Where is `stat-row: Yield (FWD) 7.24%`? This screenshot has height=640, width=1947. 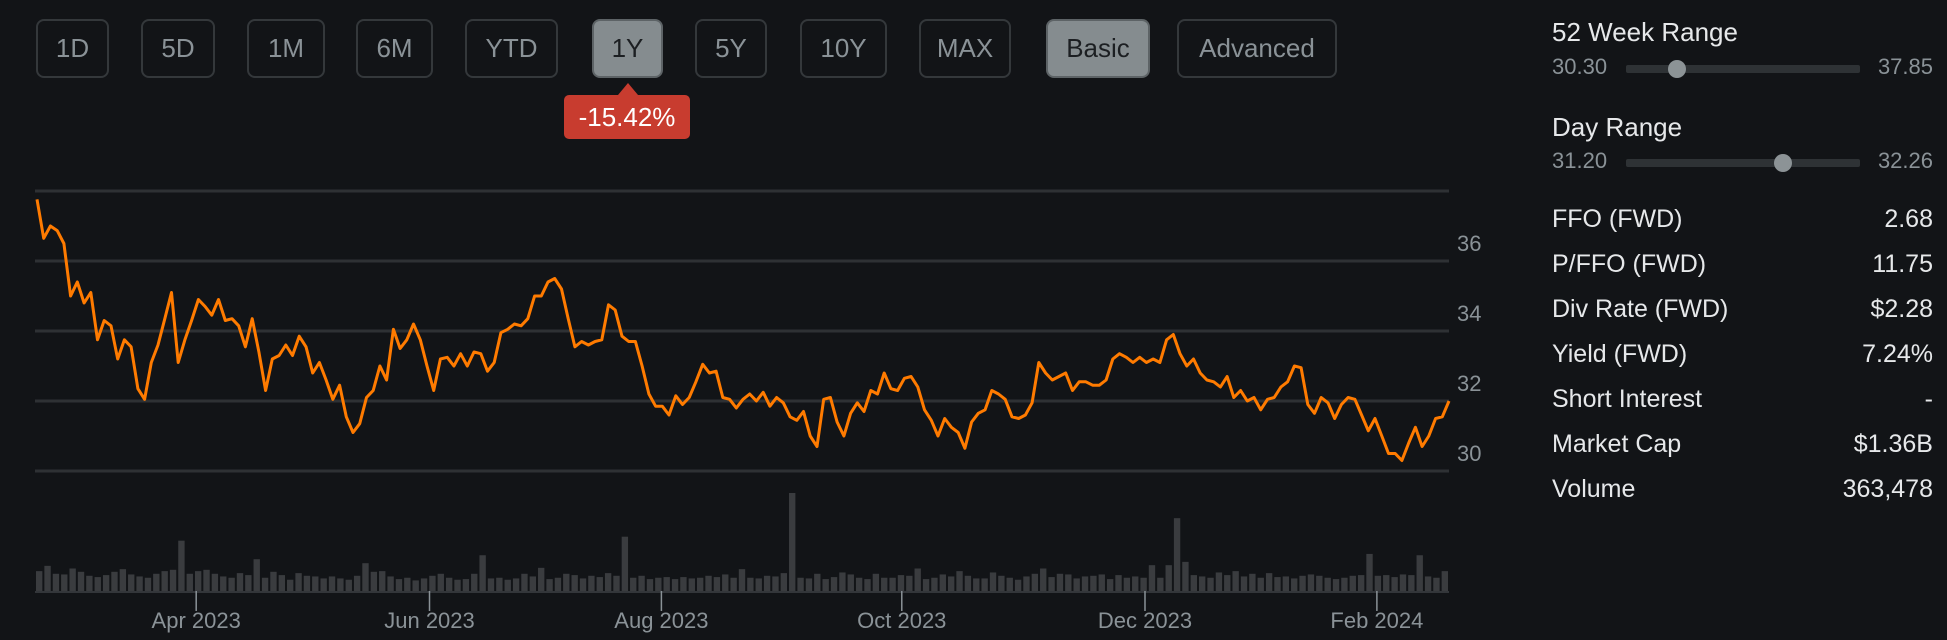 stat-row: Yield (FWD) 7.24% is located at coordinates (1742, 357).